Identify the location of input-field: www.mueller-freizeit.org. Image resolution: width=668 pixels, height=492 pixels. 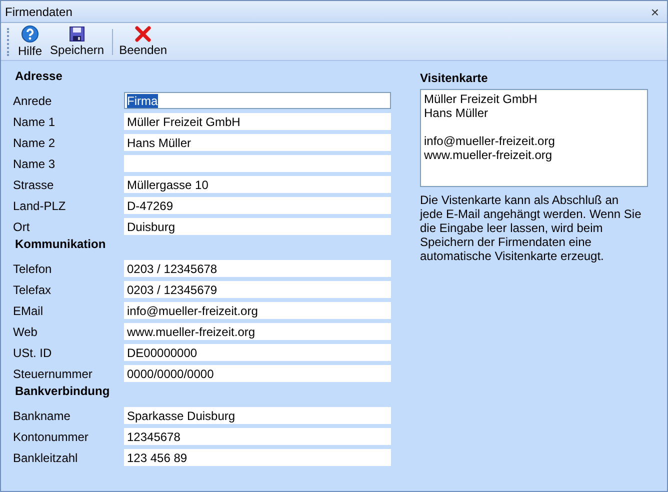
(257, 331).